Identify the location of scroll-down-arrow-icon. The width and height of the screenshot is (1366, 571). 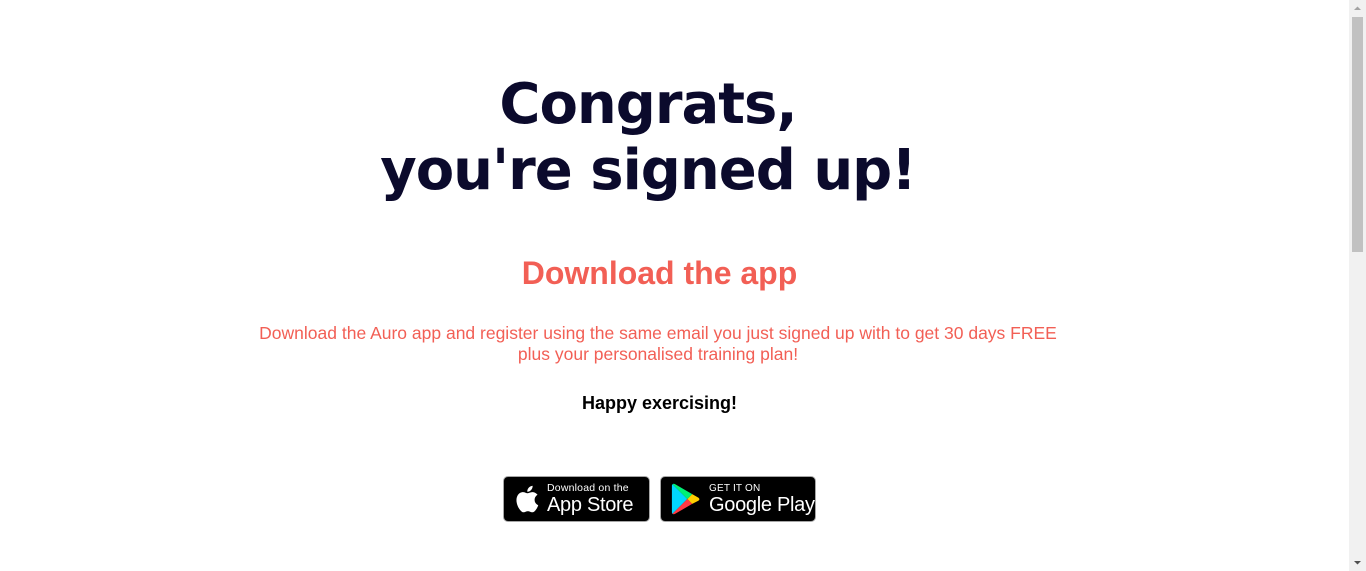
(1357, 562).